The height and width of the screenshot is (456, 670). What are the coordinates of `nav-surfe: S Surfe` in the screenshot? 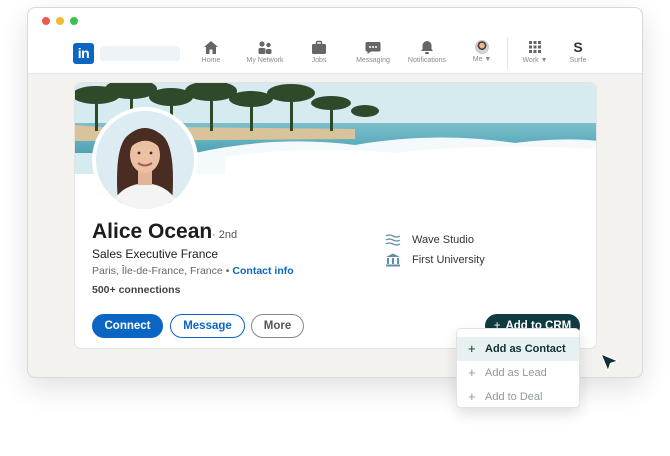 It's located at (578, 52).